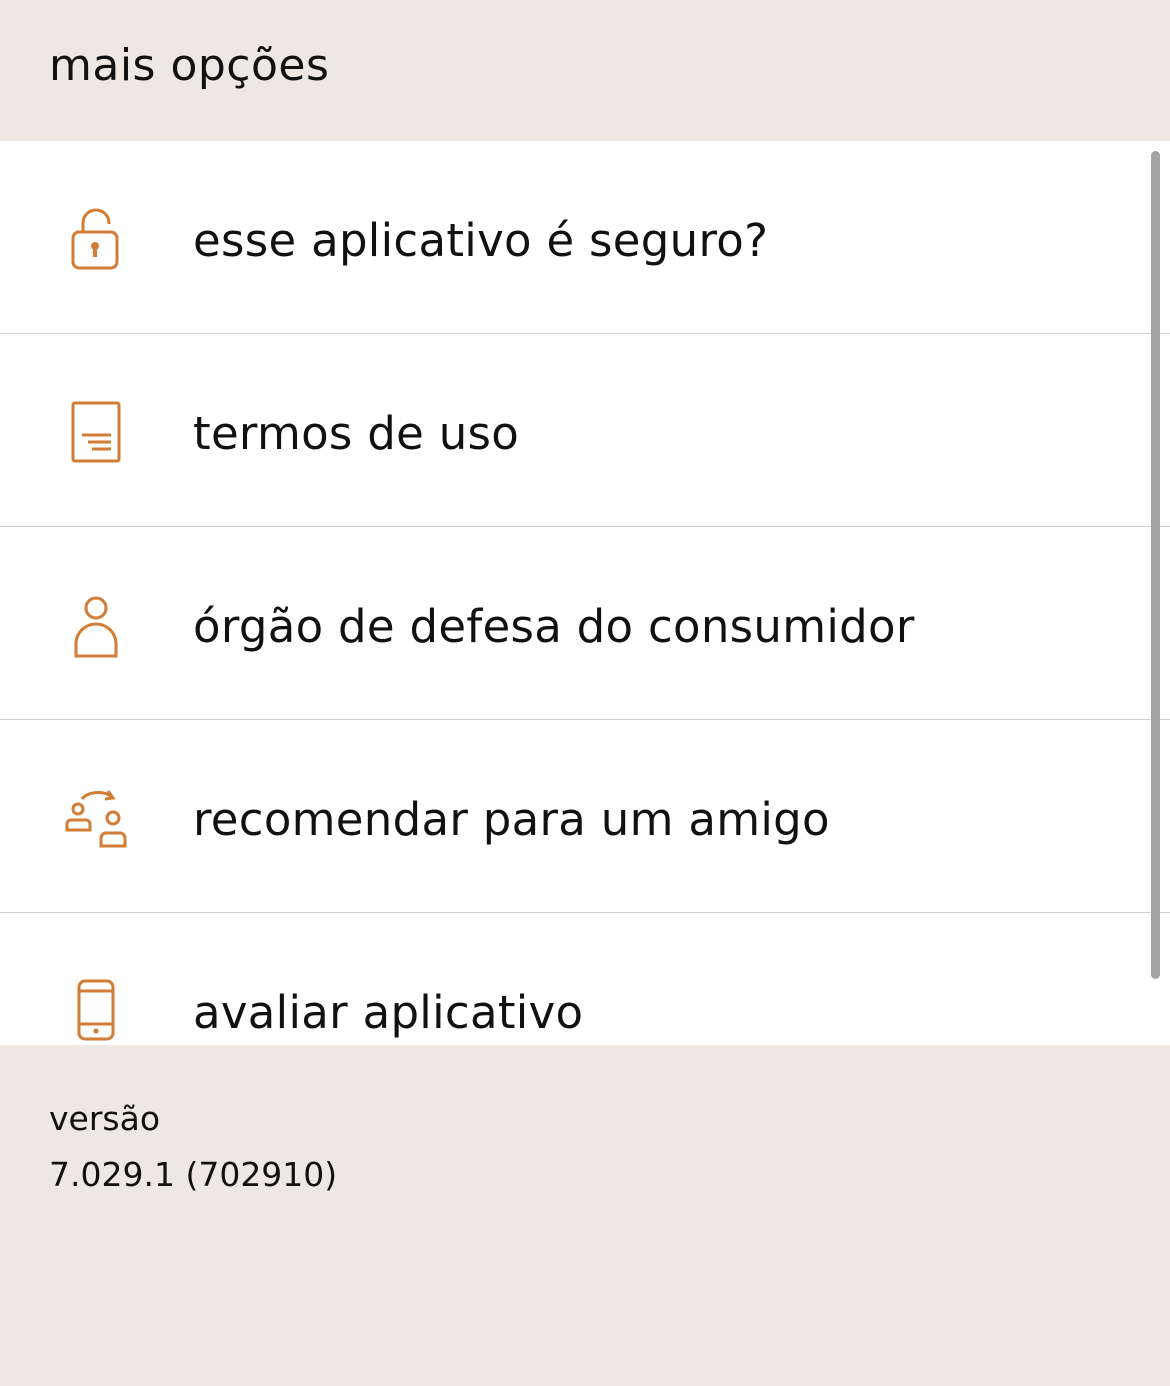  What do you see at coordinates (105, 1118) in the screenshot?
I see `version-label: versão` at bounding box center [105, 1118].